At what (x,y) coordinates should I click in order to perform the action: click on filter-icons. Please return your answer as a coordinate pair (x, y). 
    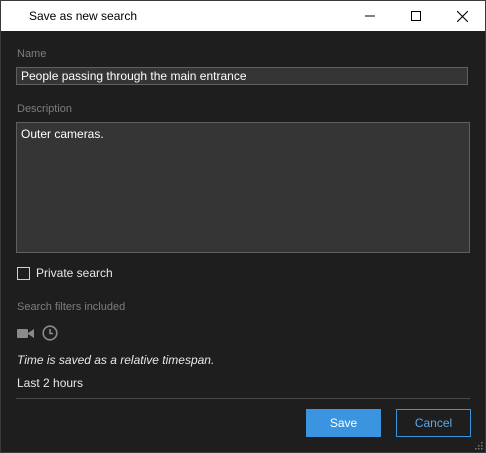
    Looking at the image, I should click on (41, 333).